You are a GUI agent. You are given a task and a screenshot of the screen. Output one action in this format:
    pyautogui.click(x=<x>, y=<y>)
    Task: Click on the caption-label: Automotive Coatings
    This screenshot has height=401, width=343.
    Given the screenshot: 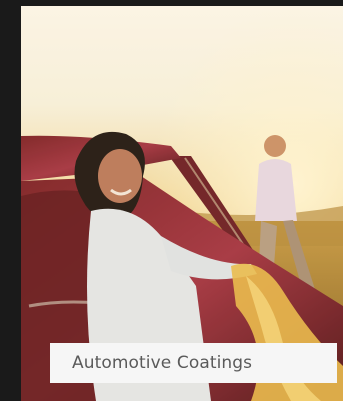 What is the action you would take?
    pyautogui.click(x=193, y=363)
    